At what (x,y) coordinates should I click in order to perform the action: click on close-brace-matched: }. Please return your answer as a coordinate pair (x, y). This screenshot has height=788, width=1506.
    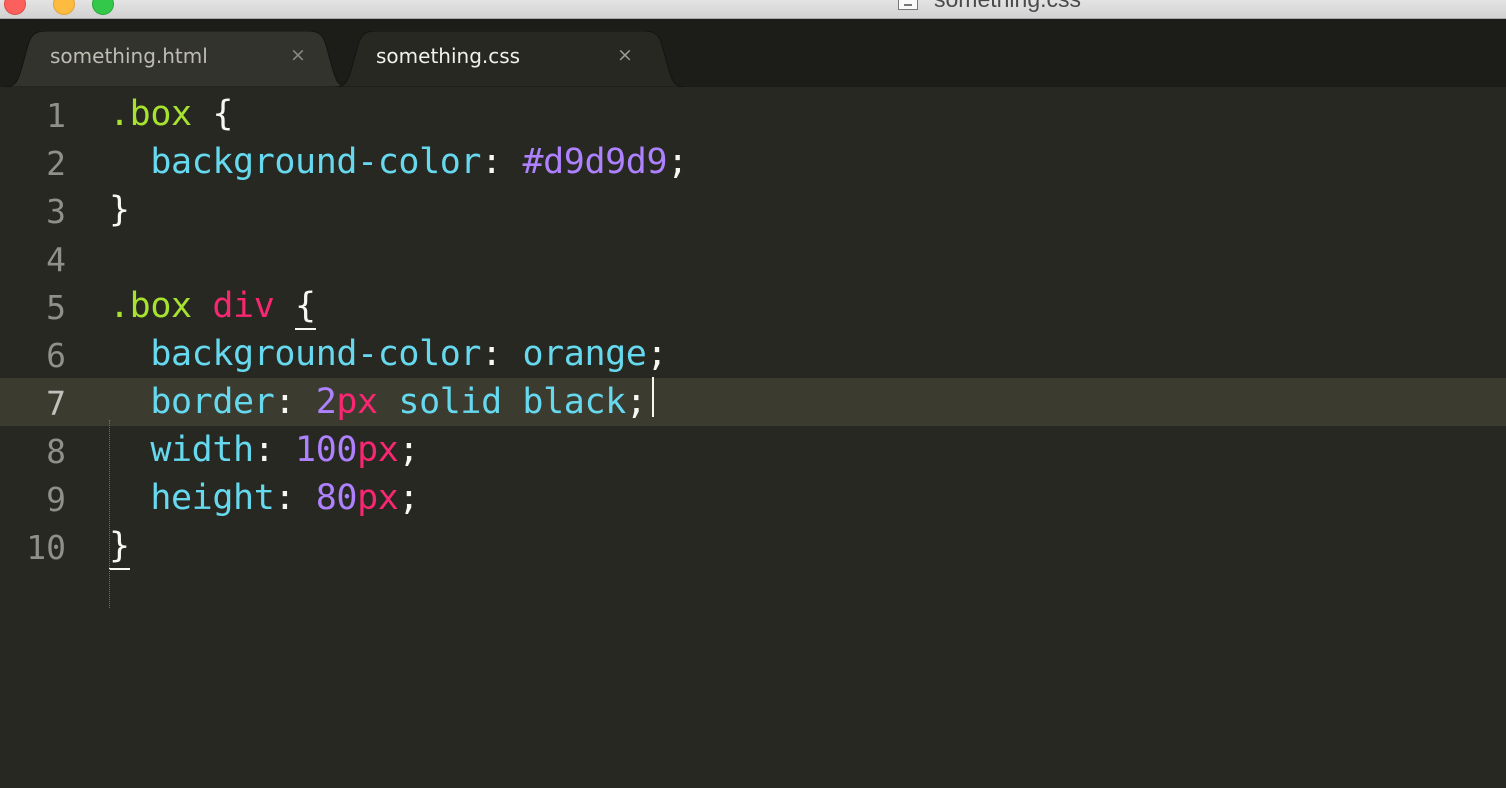
    Looking at the image, I should click on (119, 548).